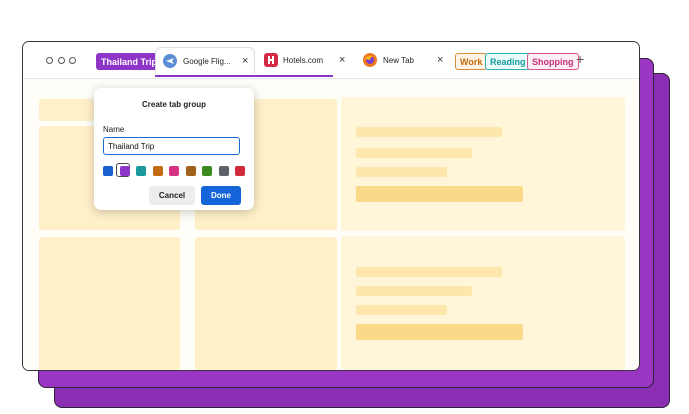 The width and height of the screenshot is (689, 414). Describe the element at coordinates (580, 59) in the screenshot. I see `new-tab-button: +` at that location.